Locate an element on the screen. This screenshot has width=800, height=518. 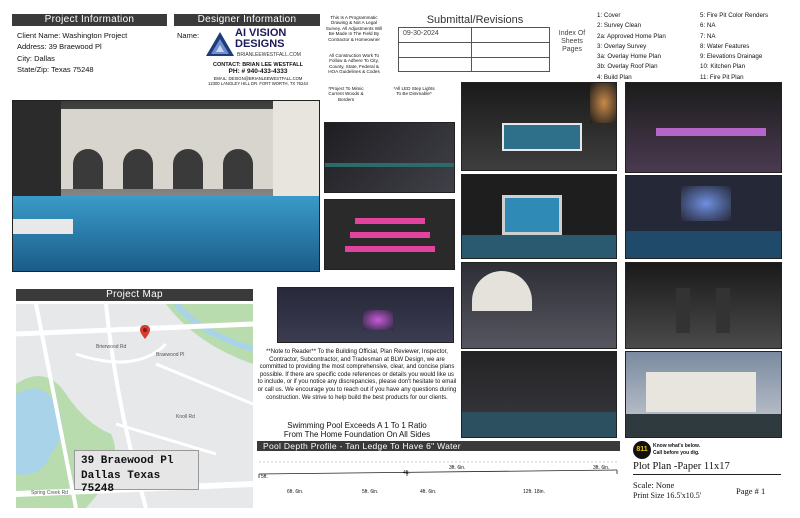
depth-label: 4ft. is located at coordinates (406, 473).